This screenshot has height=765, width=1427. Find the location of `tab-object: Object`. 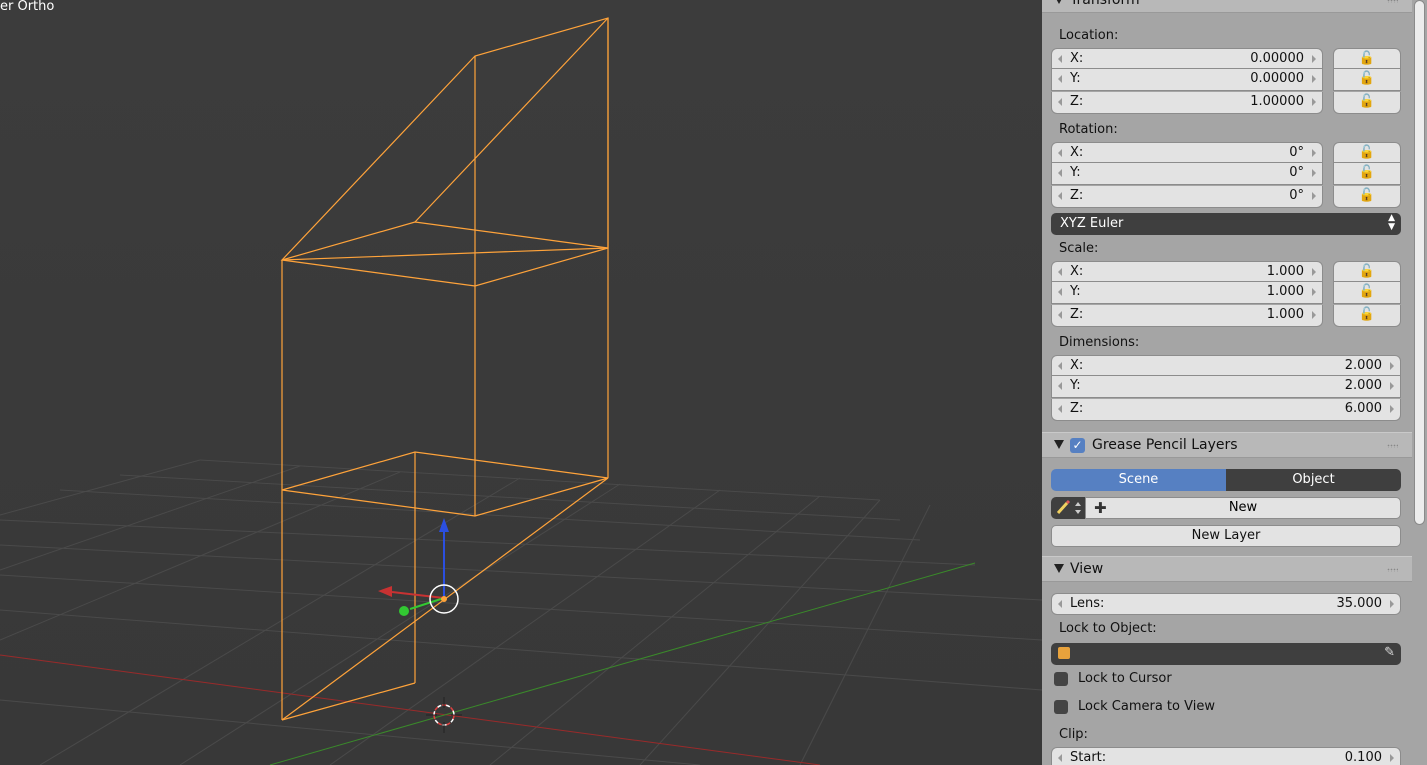

tab-object: Object is located at coordinates (1313, 480).